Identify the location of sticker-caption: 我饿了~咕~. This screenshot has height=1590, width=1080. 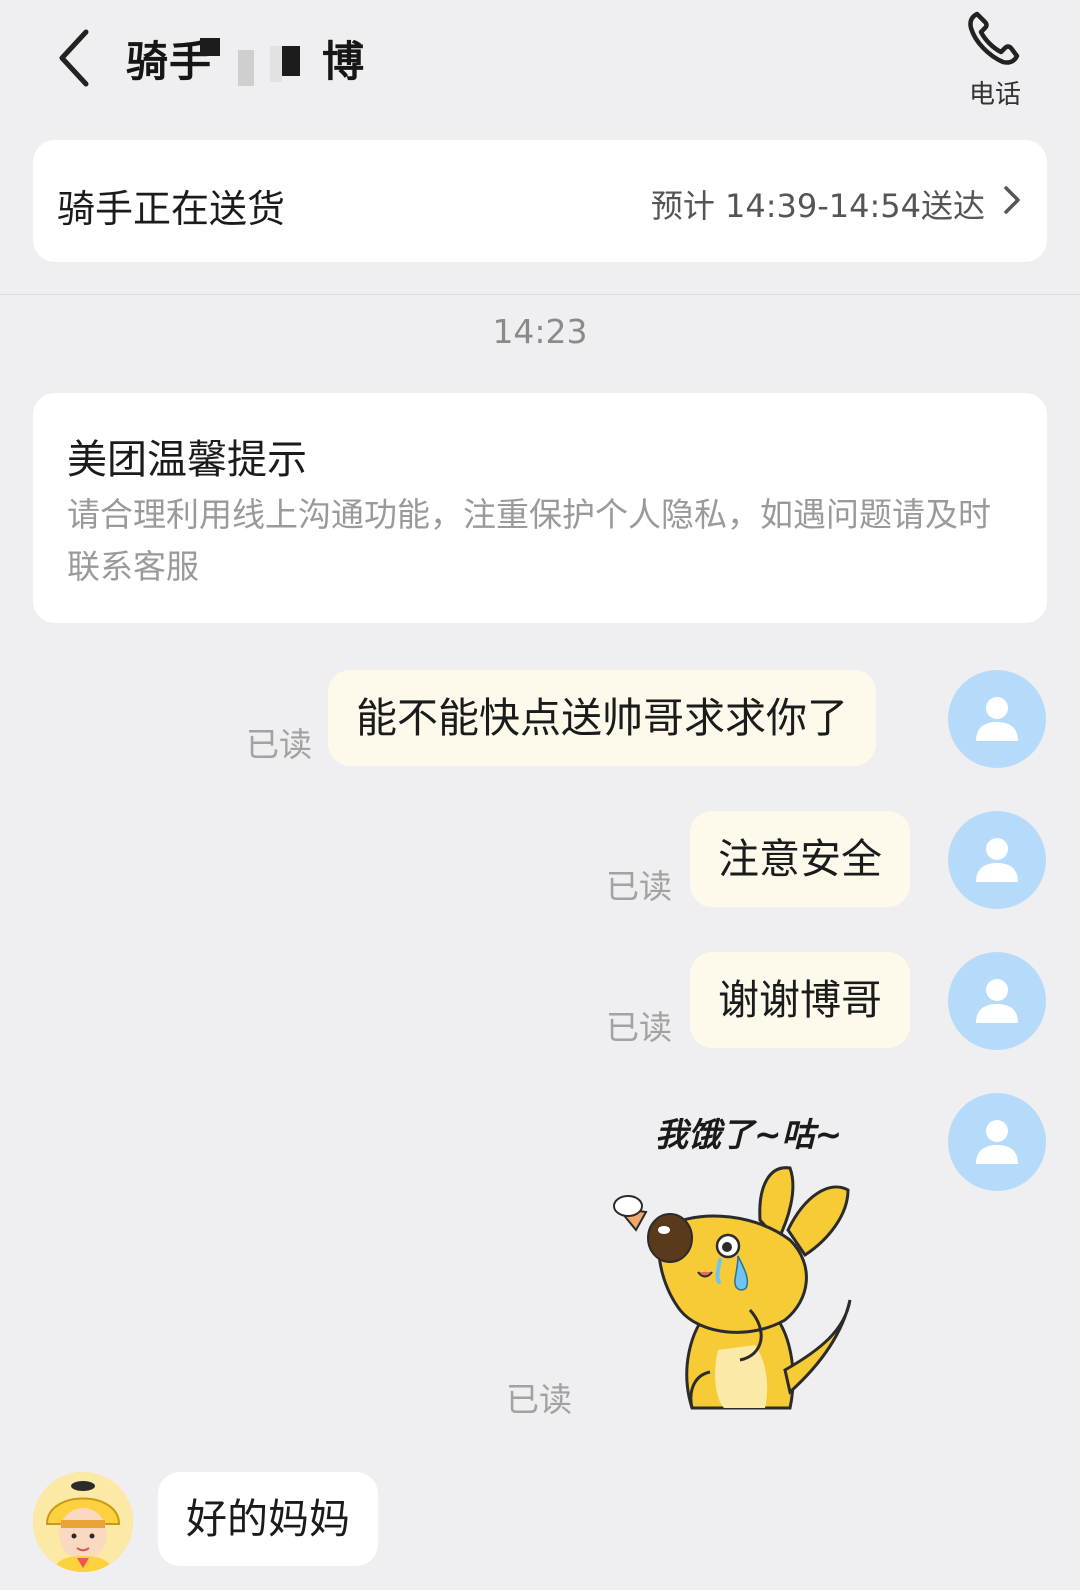
(749, 1134).